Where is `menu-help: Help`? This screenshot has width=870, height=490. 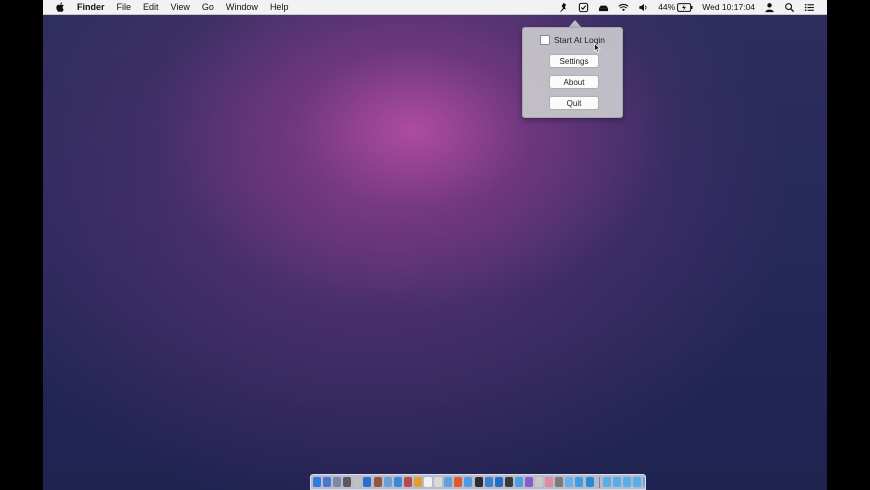 menu-help: Help is located at coordinates (279, 7).